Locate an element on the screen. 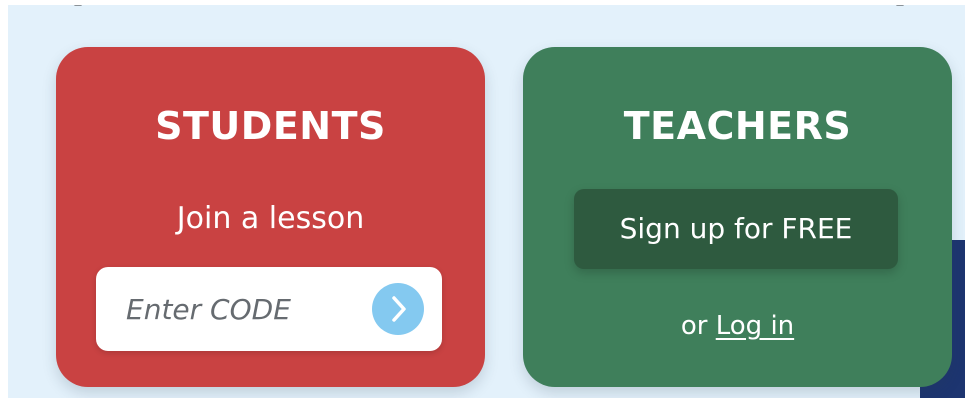  teachers-title: TEACHERS is located at coordinates (737, 126).